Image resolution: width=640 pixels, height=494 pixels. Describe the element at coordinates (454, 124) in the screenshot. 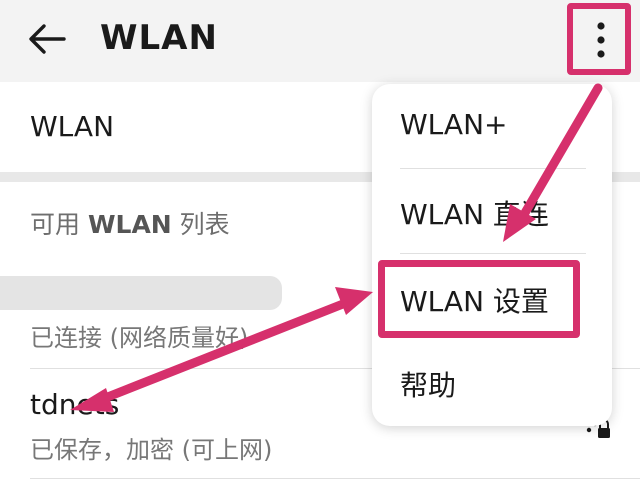

I see `menu-item-wlan-plus: WLAN+` at that location.